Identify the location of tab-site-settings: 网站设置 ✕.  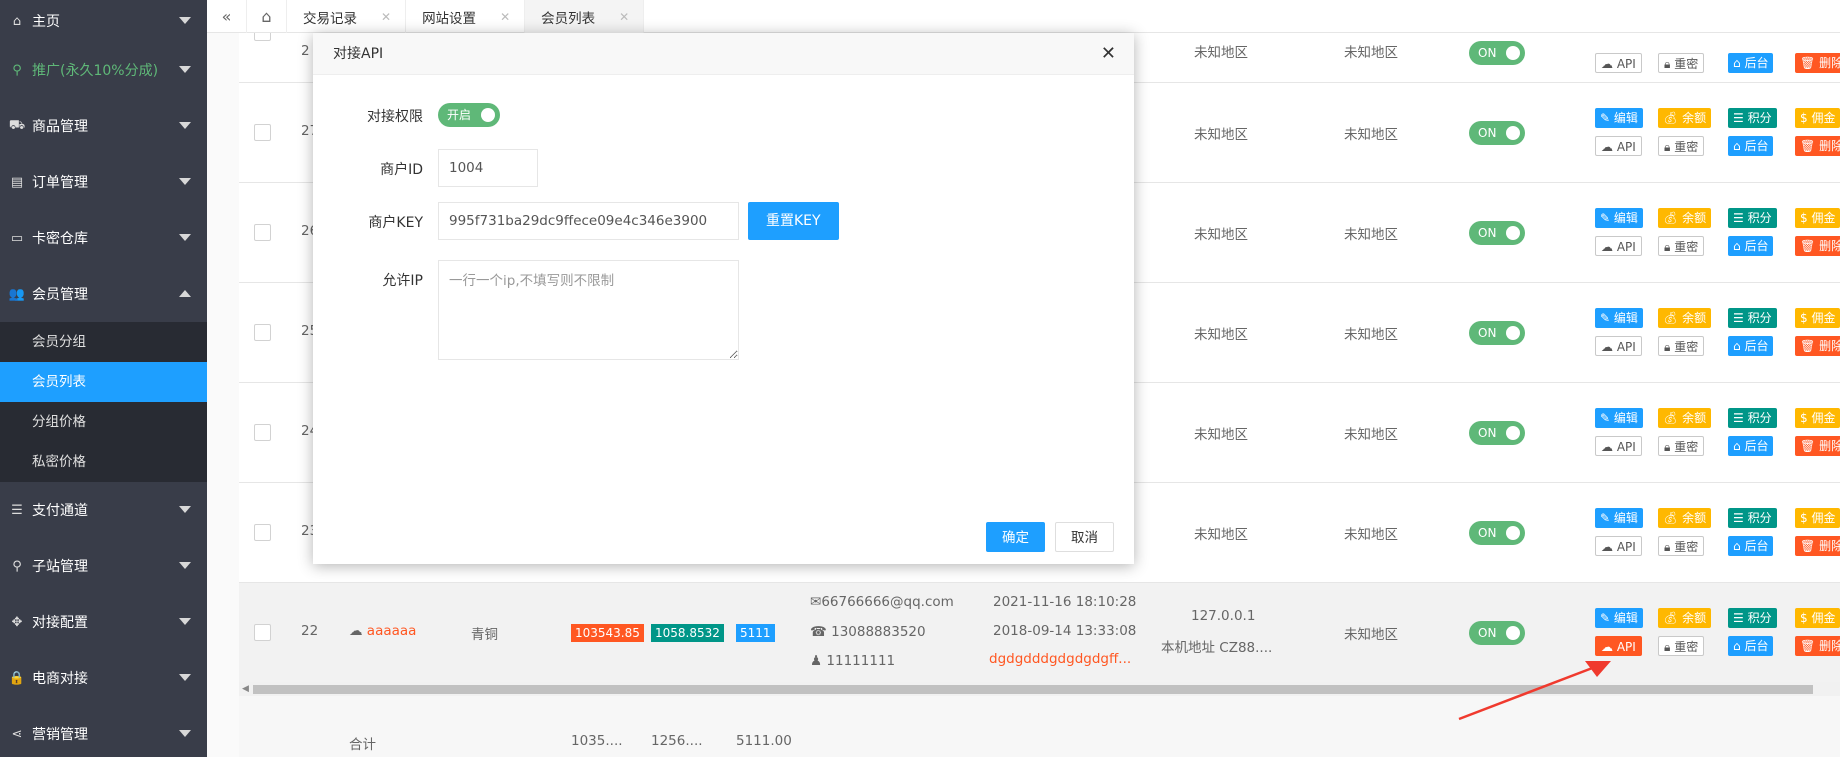
(466, 16).